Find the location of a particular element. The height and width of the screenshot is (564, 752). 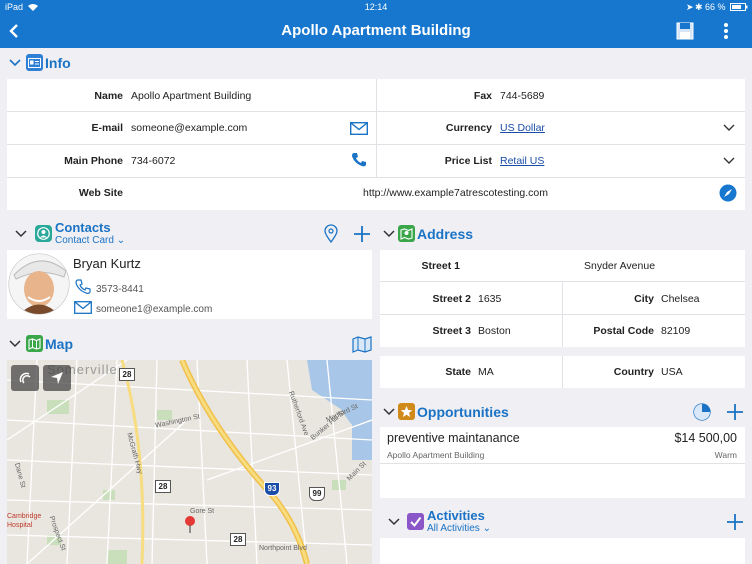

compass-icon is located at coordinates (728, 193).